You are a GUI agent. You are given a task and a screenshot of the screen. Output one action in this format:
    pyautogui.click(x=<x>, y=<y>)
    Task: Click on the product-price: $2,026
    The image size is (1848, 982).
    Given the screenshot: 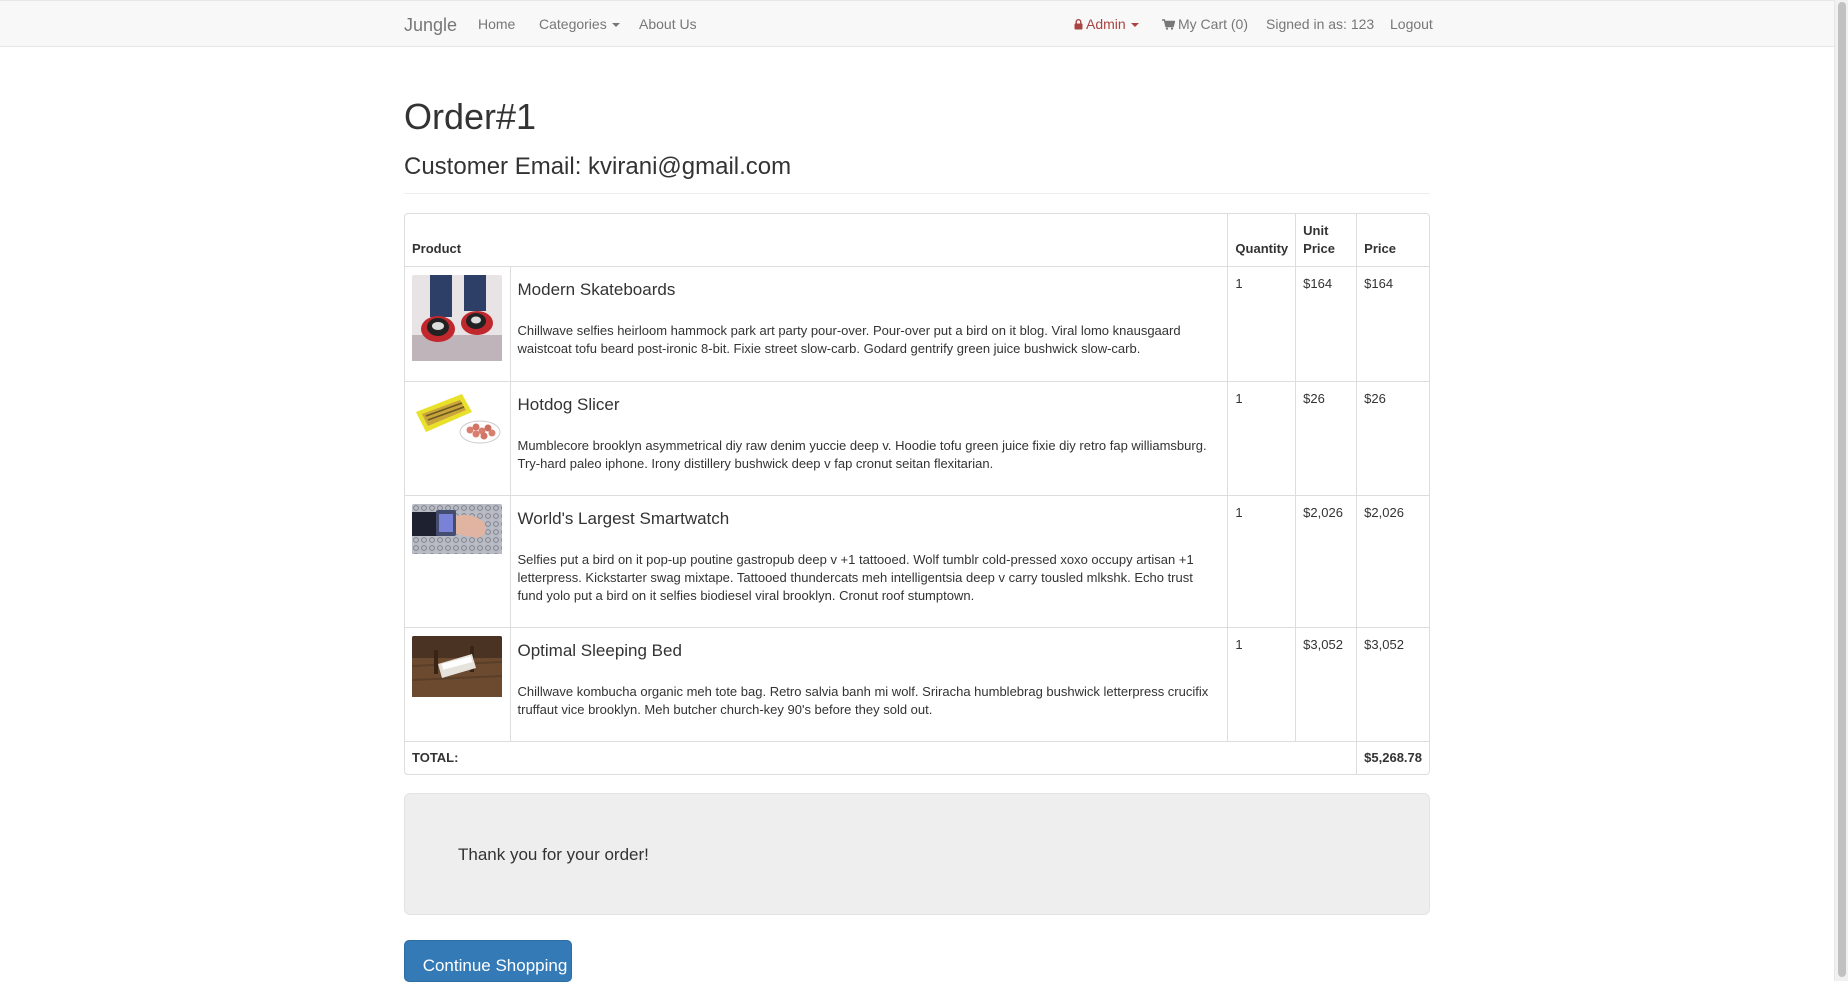 What is the action you would take?
    pyautogui.click(x=1392, y=561)
    